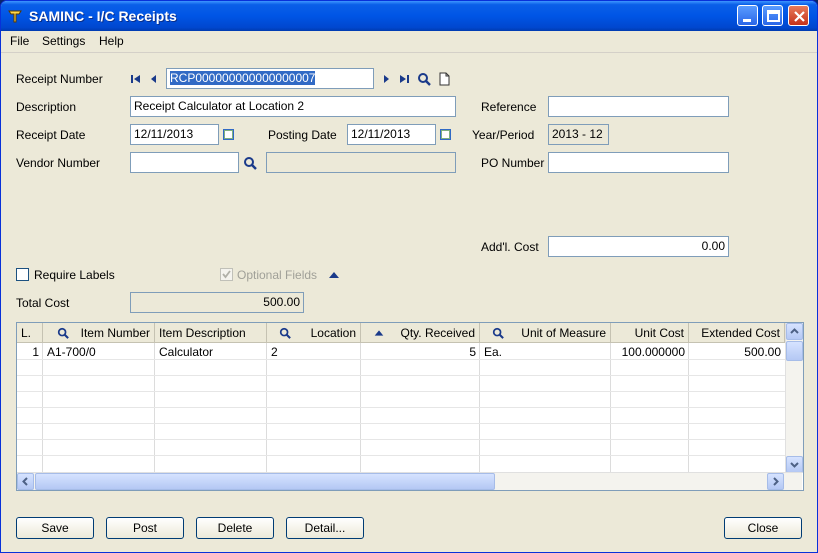  Describe the element at coordinates (35, 352) in the screenshot. I see `cell-line: 1` at that location.